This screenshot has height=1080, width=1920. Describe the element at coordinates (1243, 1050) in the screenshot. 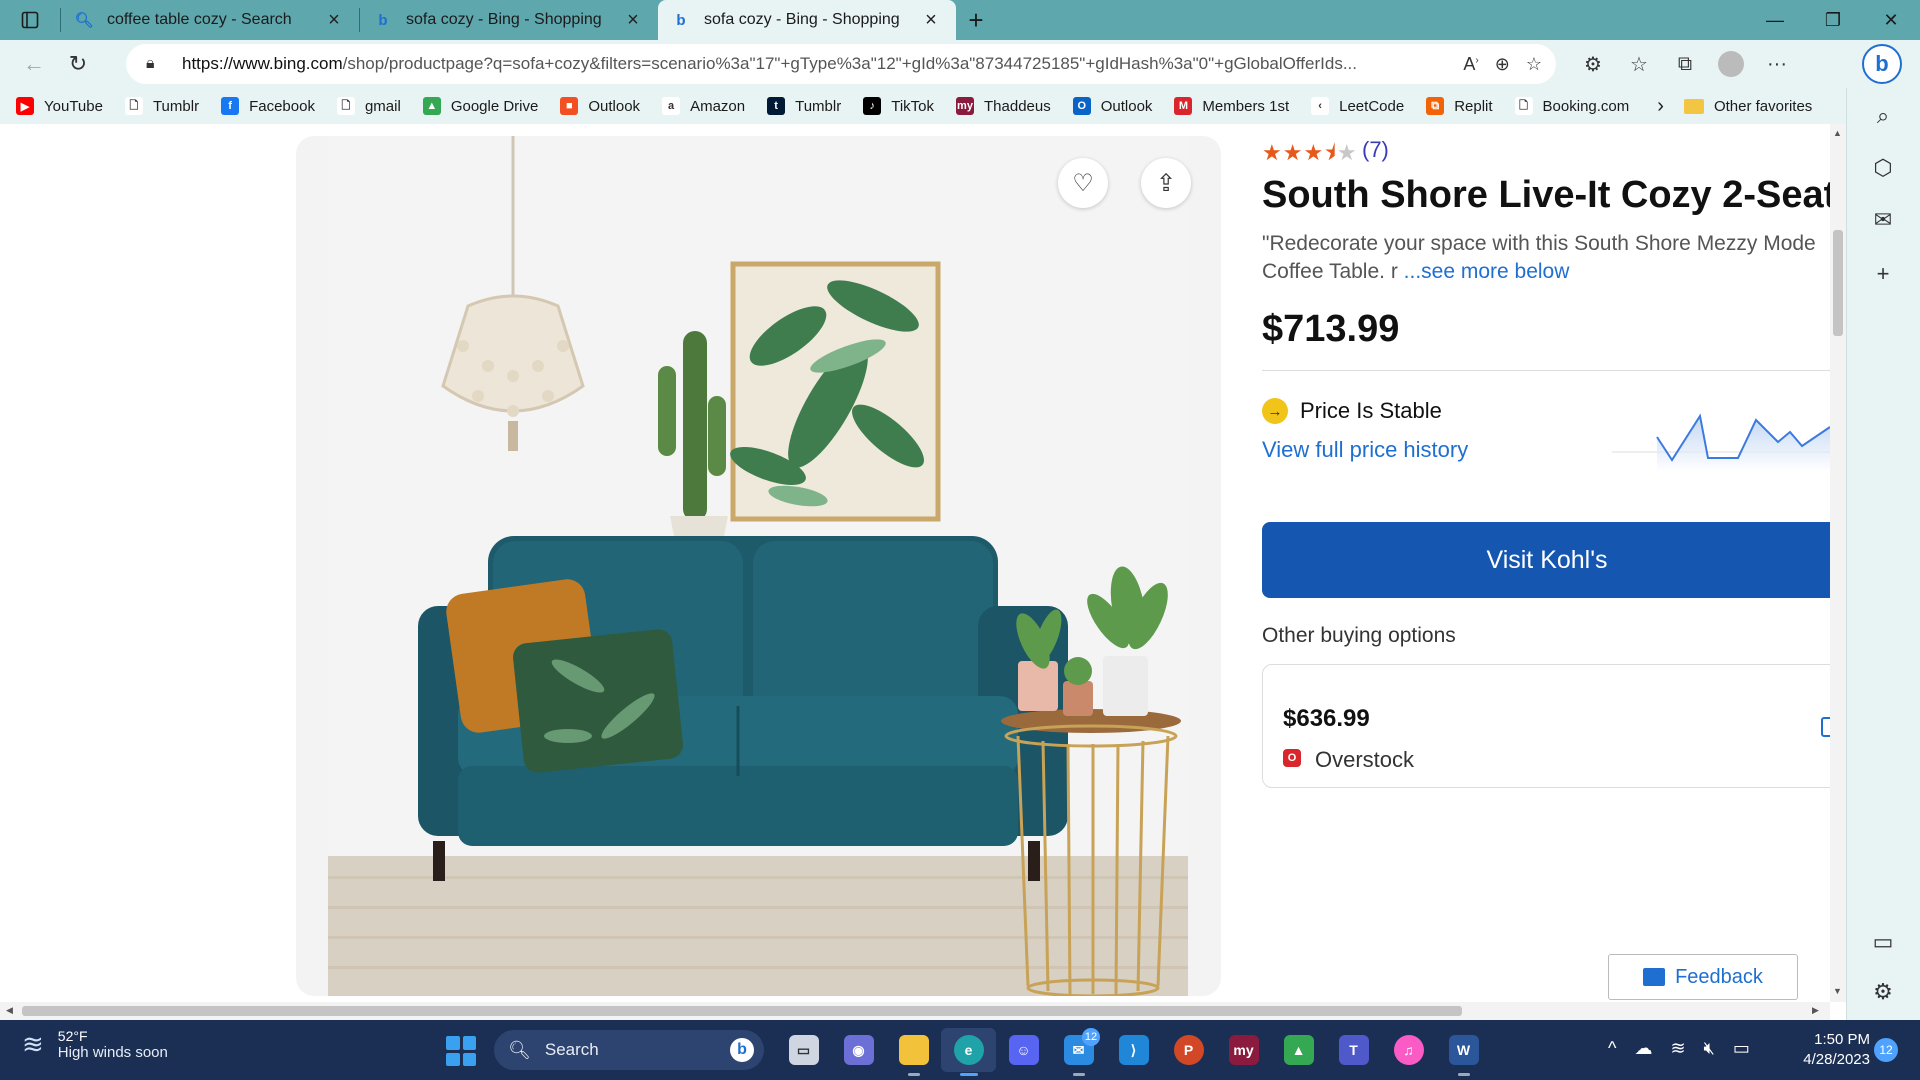

I see `myapp-app: my` at that location.